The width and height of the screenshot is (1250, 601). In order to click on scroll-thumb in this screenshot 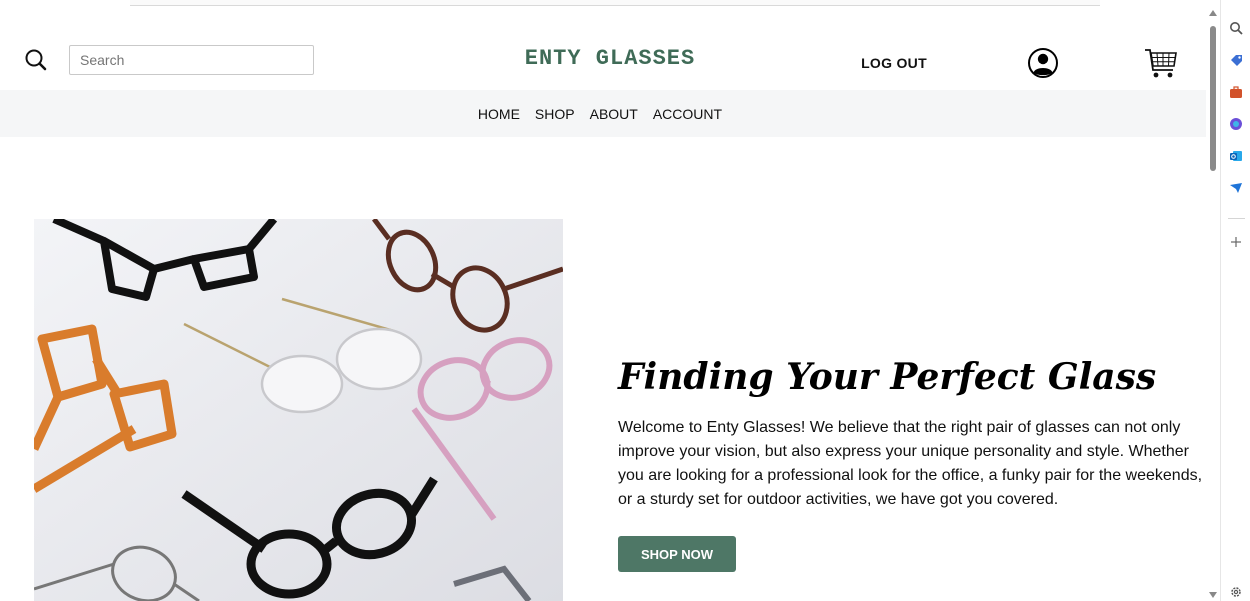, I will do `click(1213, 98)`.